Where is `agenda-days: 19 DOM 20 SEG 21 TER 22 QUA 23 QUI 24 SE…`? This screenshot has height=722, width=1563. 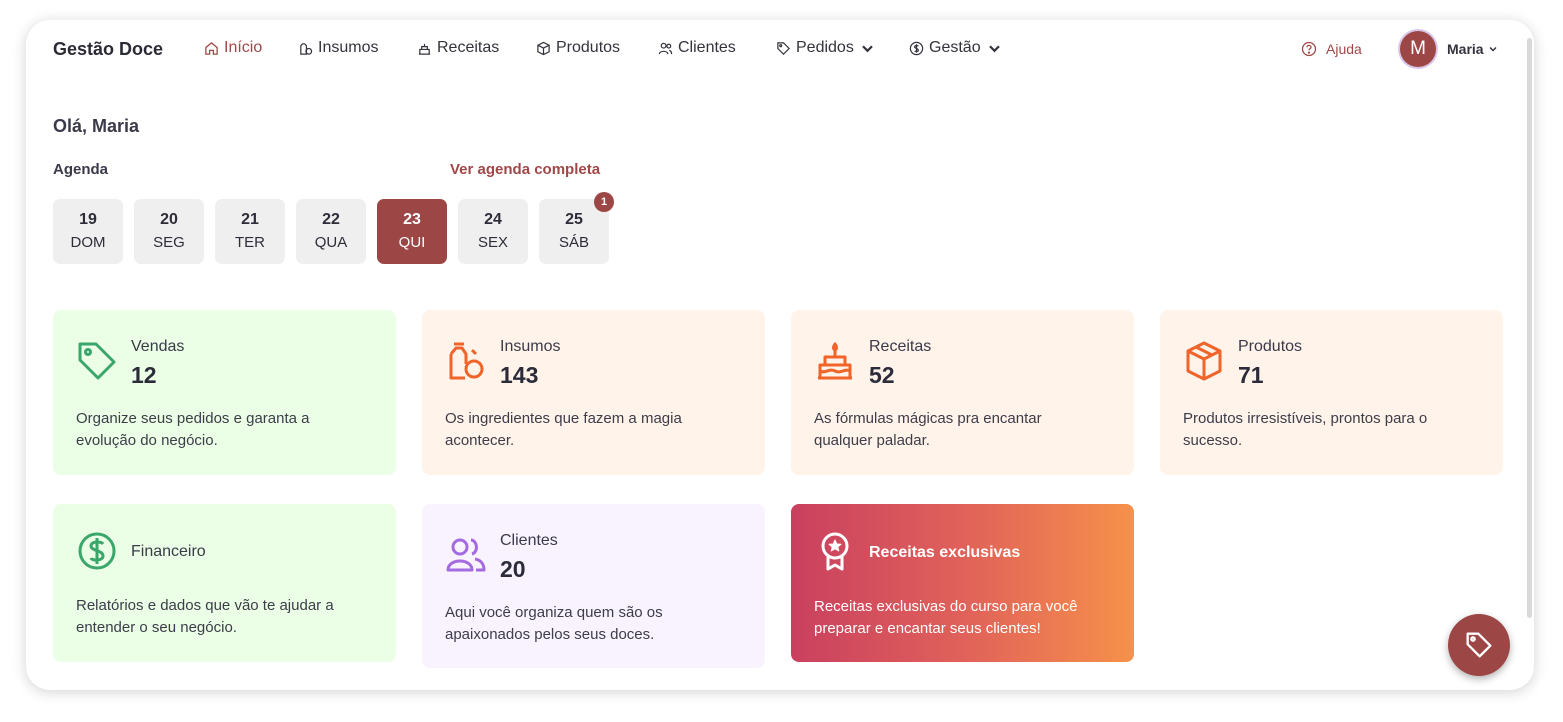 agenda-days: 19 DOM 20 SEG 21 TER 22 QUA 23 QUI 24 SE… is located at coordinates (333, 228).